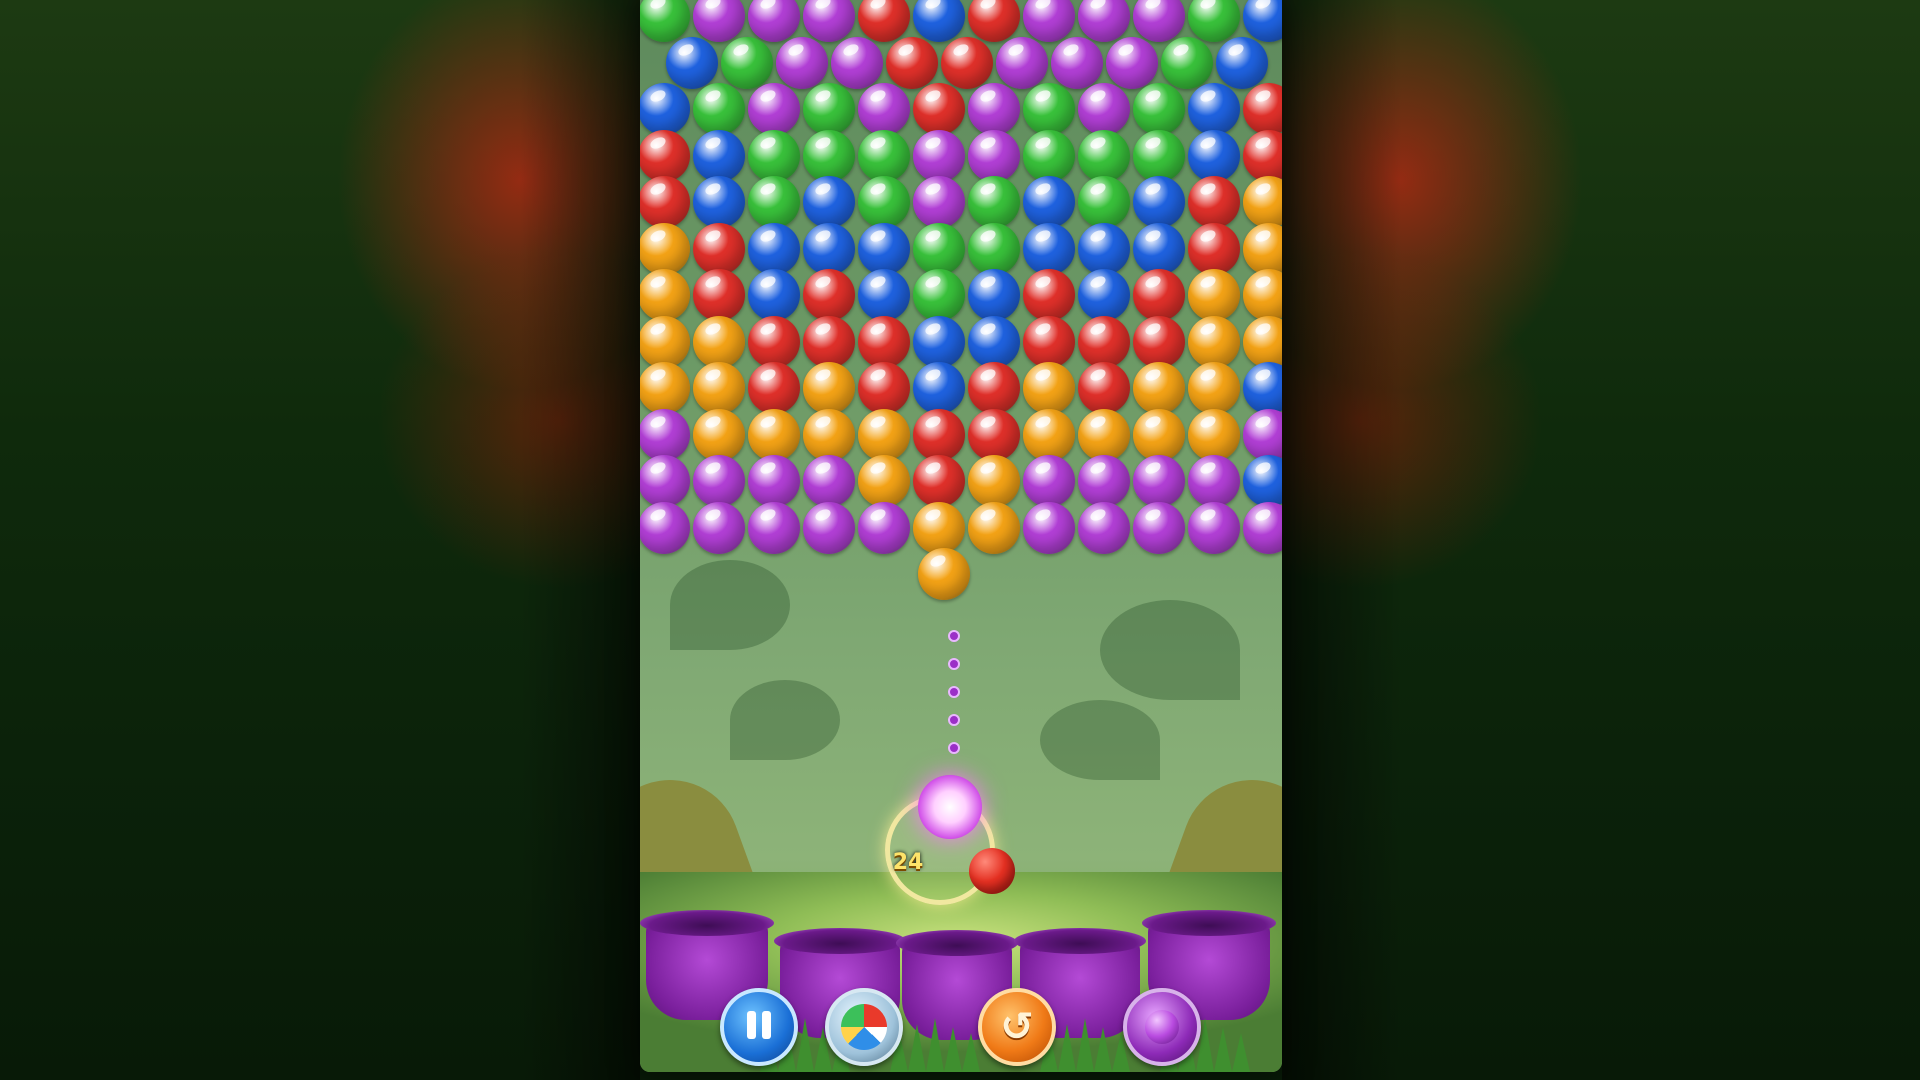 This screenshot has width=1920, height=1080. Describe the element at coordinates (1162, 1027) in the screenshot. I see `bomb-booster-button` at that location.